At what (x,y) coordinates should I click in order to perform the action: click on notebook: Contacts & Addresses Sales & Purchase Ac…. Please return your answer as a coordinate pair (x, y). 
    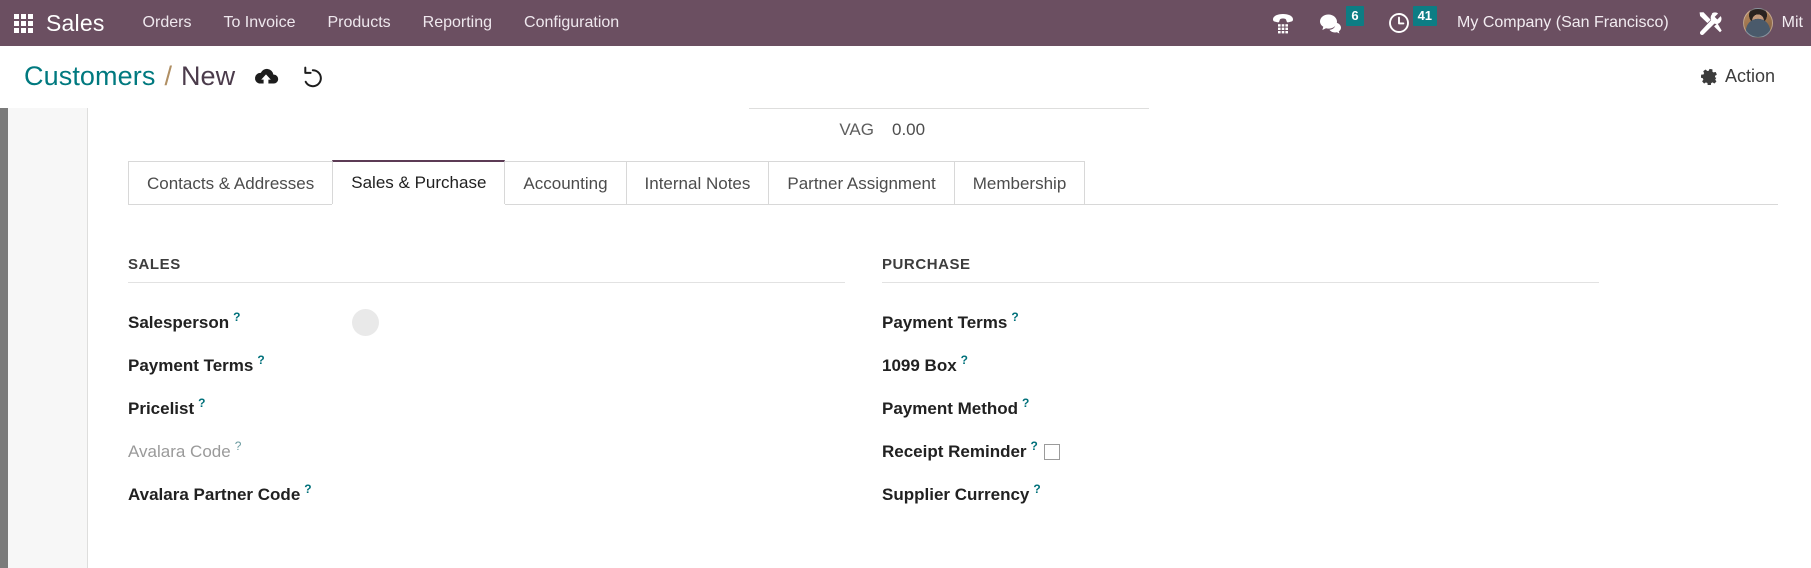
    Looking at the image, I should click on (953, 182).